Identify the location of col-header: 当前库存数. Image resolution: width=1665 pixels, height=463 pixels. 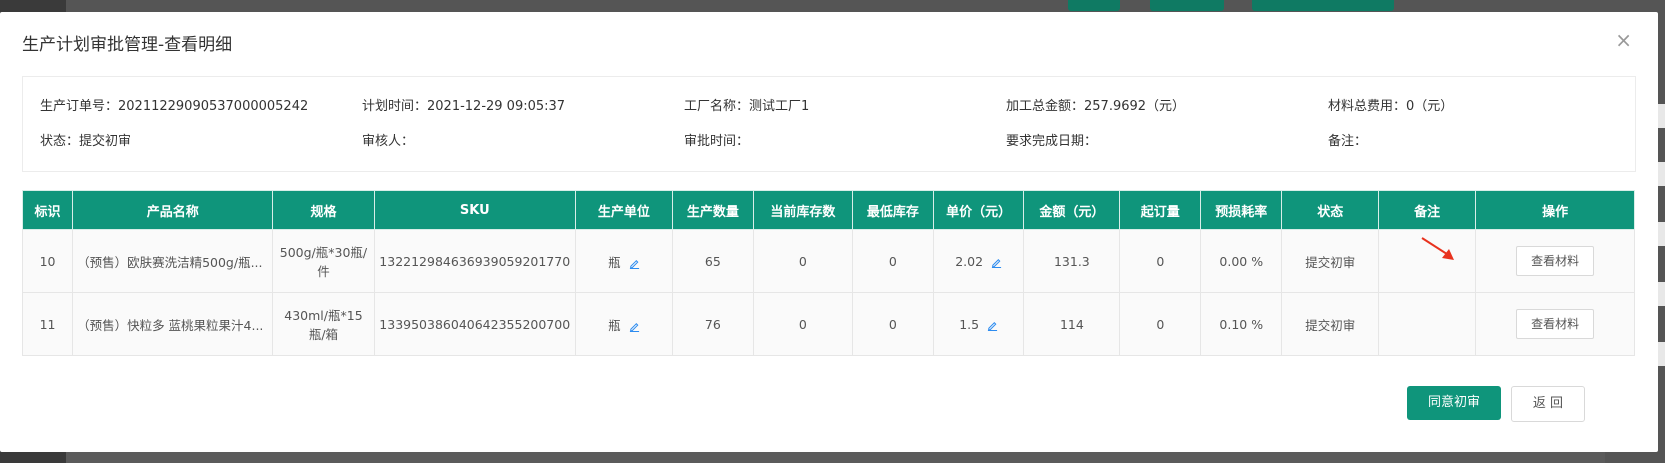
(802, 210).